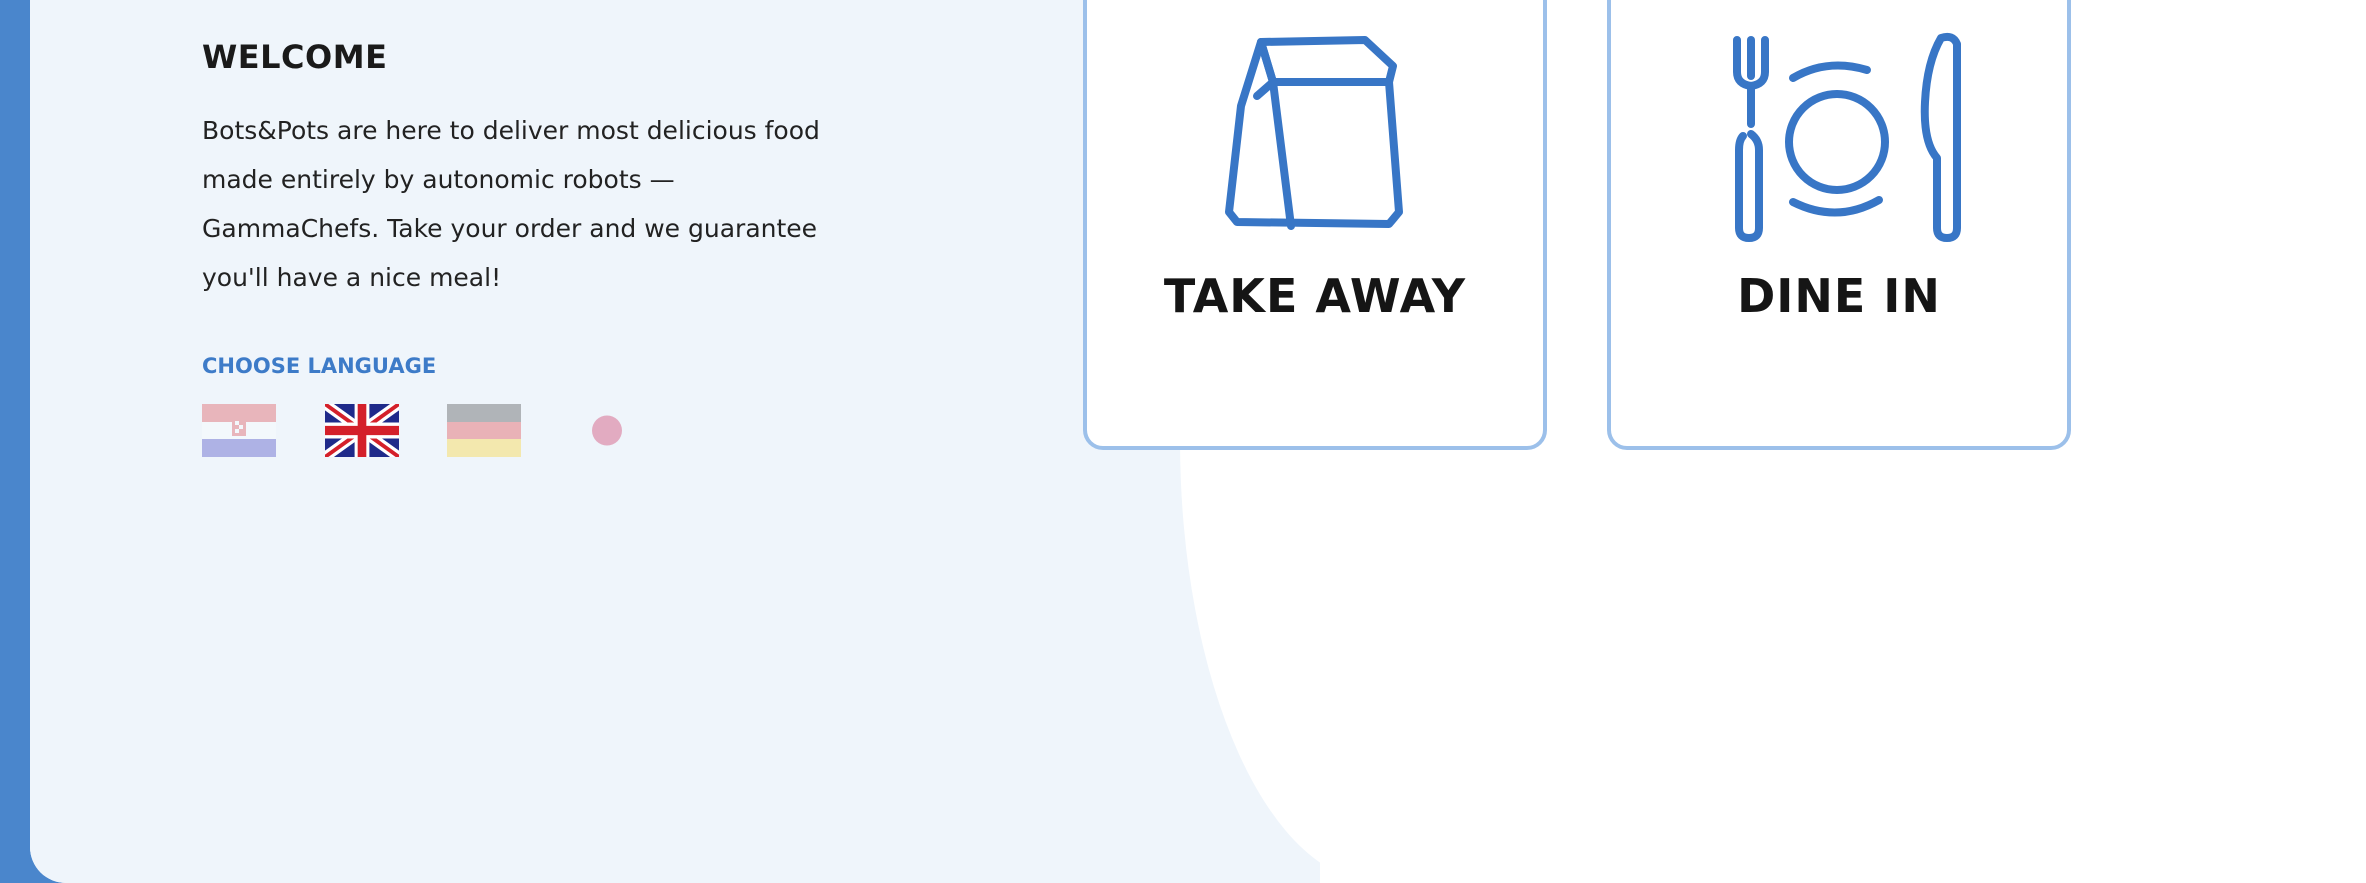 This screenshot has height=883, width=2366. What do you see at coordinates (1315, 296) in the screenshot?
I see `take-away-label: TAKE AWAY` at bounding box center [1315, 296].